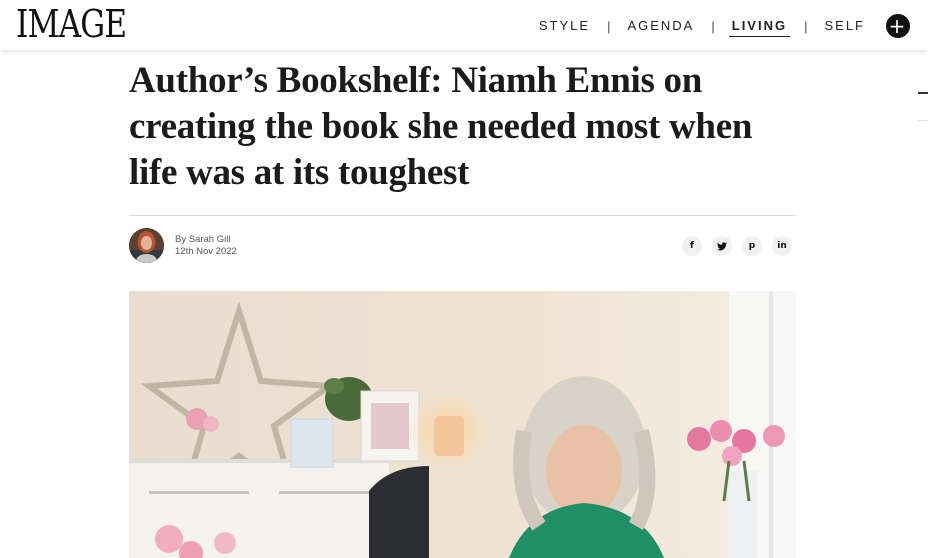 Image resolution: width=928 pixels, height=558 pixels. Describe the element at coordinates (722, 246) in the screenshot. I see `twitter-icon` at that location.